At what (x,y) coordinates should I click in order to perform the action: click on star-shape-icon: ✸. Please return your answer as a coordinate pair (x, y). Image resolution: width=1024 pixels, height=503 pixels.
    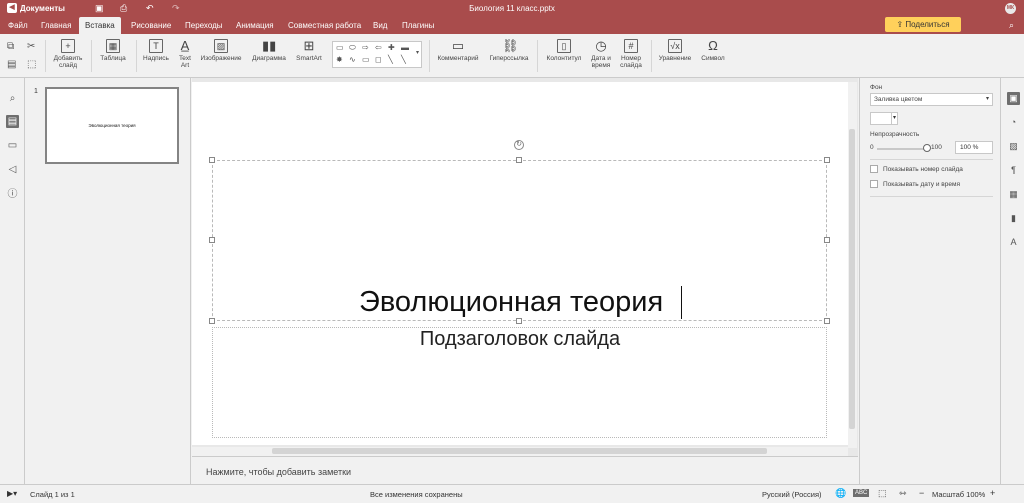
    Looking at the image, I should click on (339, 59).